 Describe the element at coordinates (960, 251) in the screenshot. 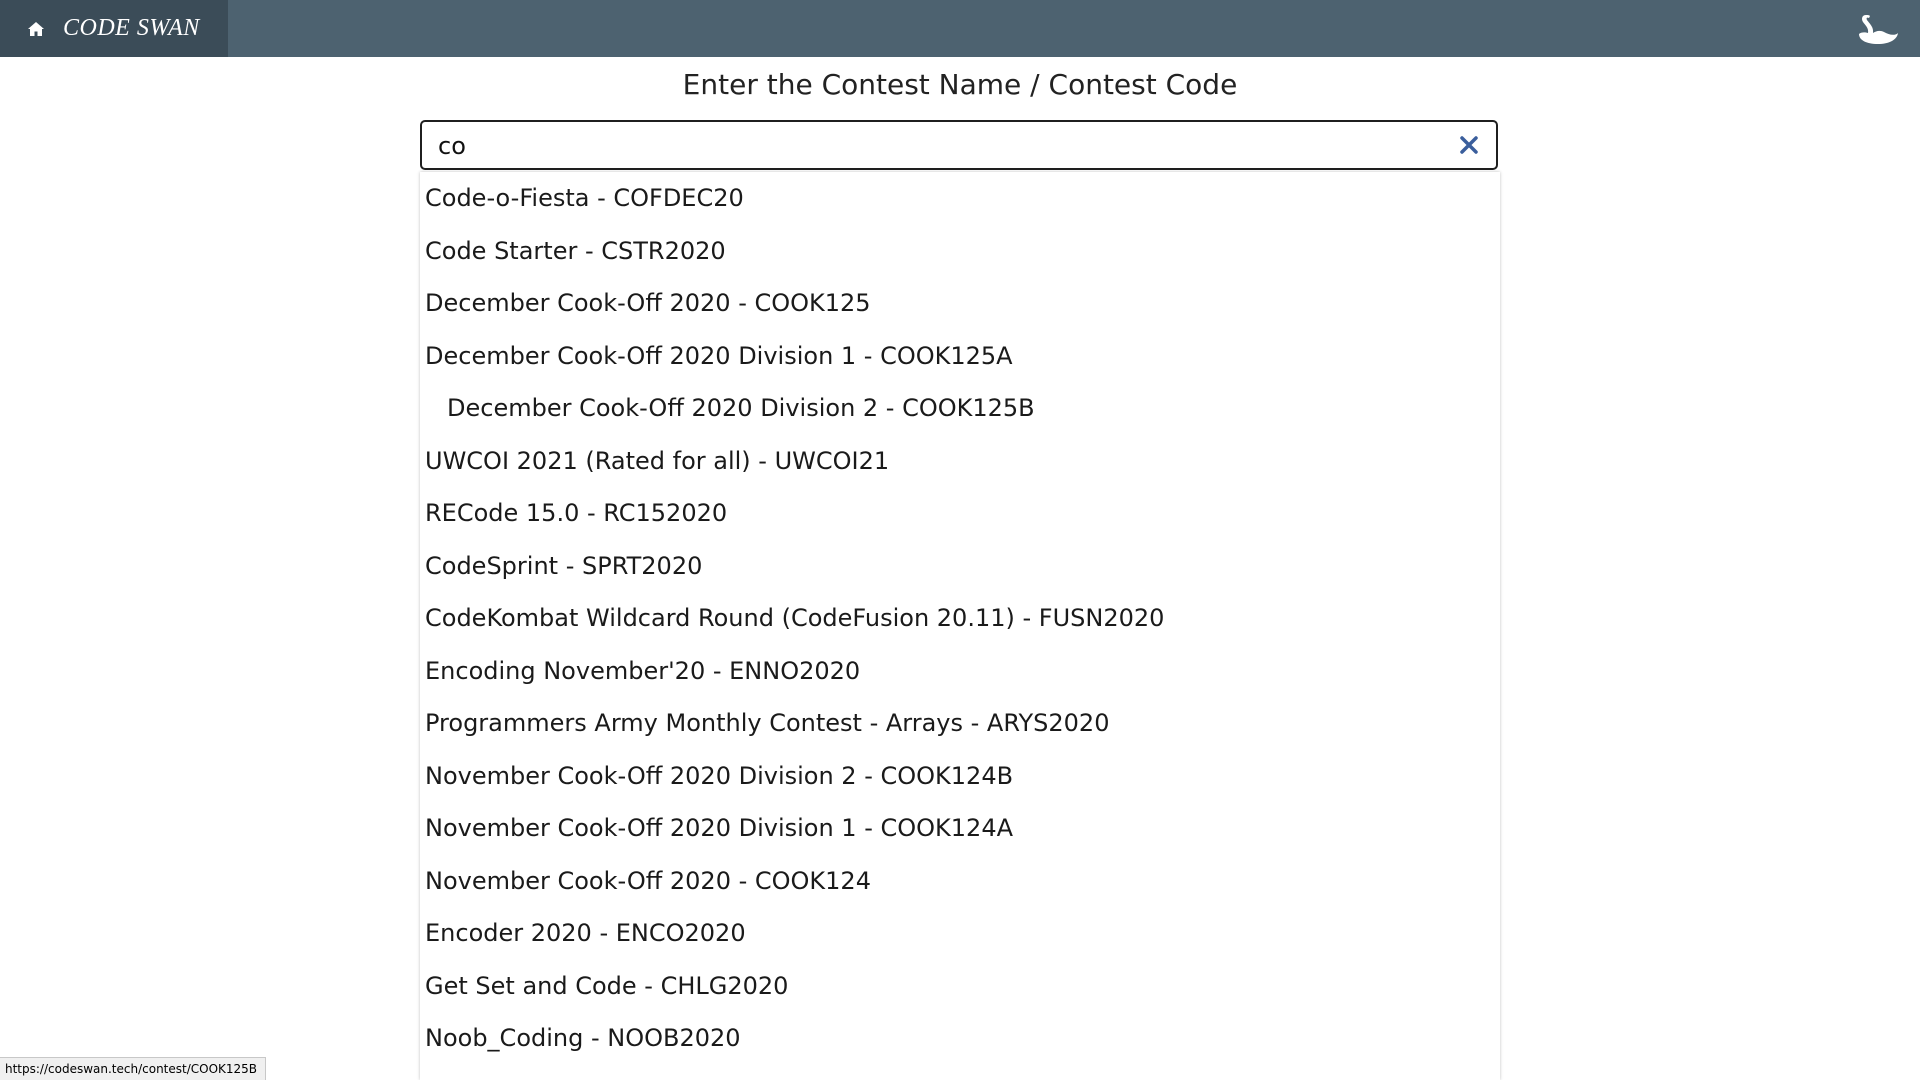

I see `suggestion-item: Code Starter - CSTR2020` at that location.